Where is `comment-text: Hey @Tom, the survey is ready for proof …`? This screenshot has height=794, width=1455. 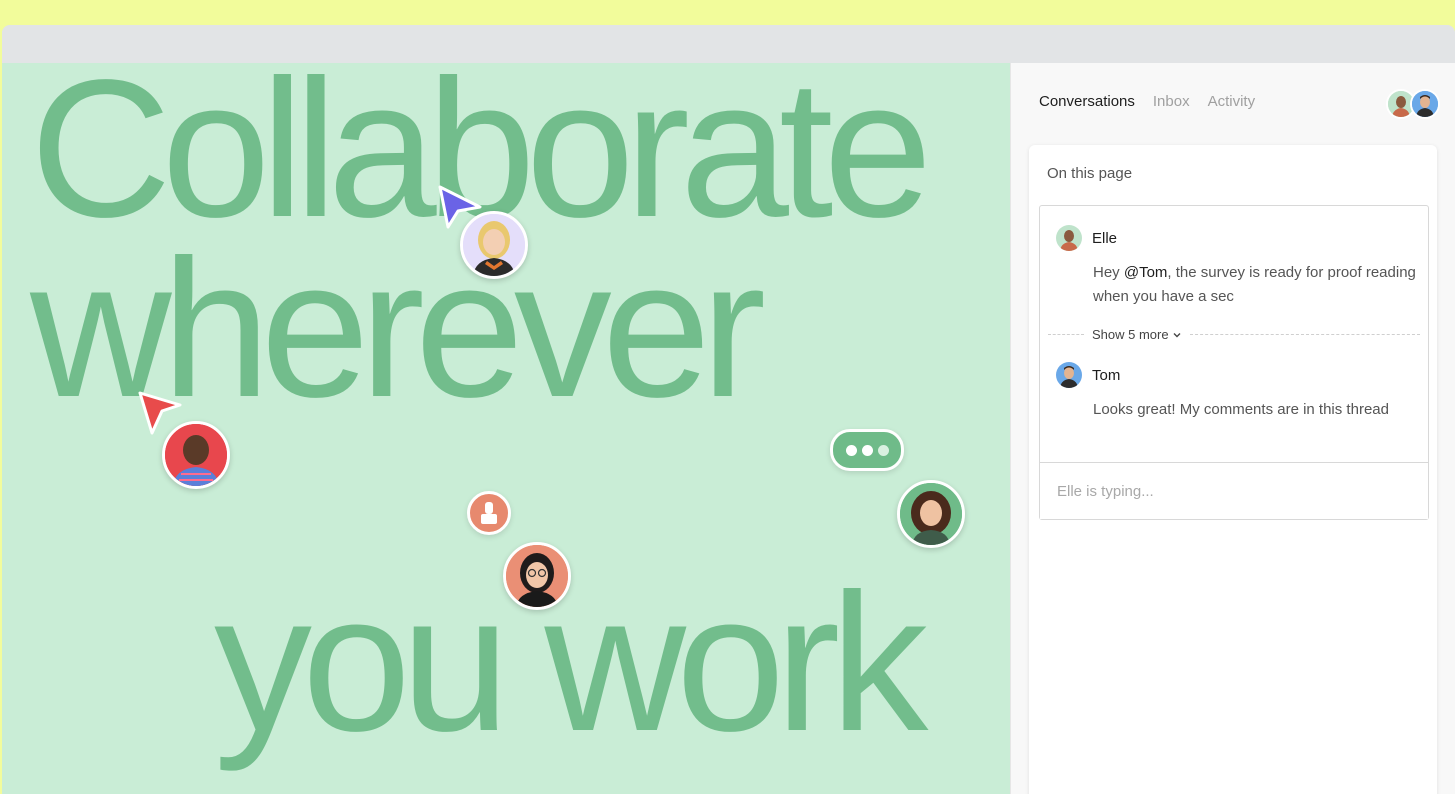 comment-text: Hey @Tom, the survey is ready for proof … is located at coordinates (1254, 285).